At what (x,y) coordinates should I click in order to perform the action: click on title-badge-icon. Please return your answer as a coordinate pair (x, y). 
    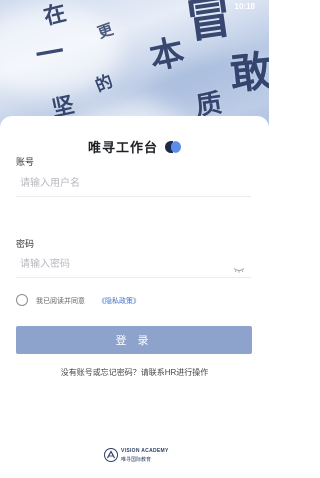
    Looking at the image, I should click on (173, 146).